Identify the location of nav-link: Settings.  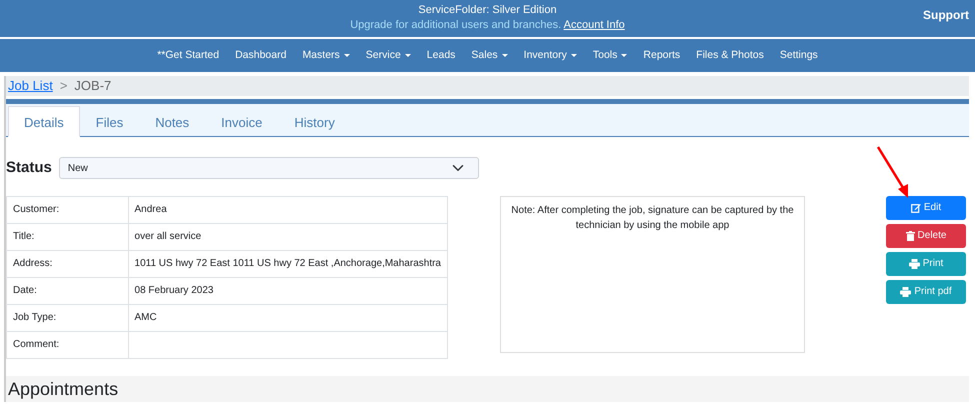
(799, 55).